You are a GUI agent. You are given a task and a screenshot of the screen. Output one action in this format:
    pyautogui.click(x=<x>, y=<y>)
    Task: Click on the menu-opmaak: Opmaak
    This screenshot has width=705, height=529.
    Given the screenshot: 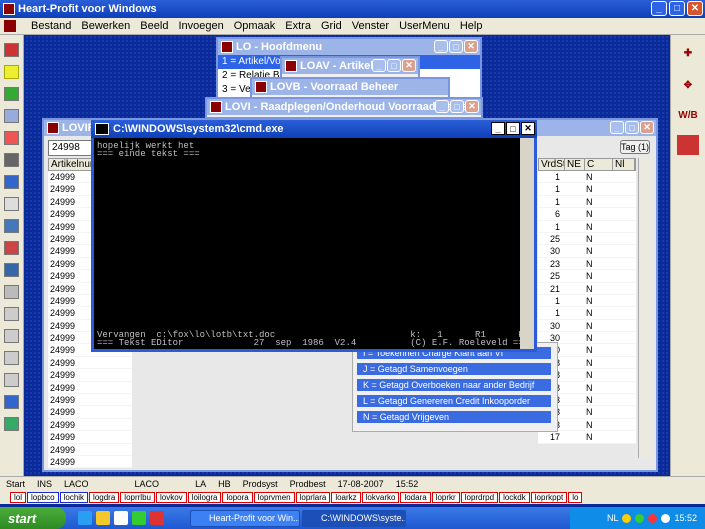 What is the action you would take?
    pyautogui.click(x=255, y=26)
    